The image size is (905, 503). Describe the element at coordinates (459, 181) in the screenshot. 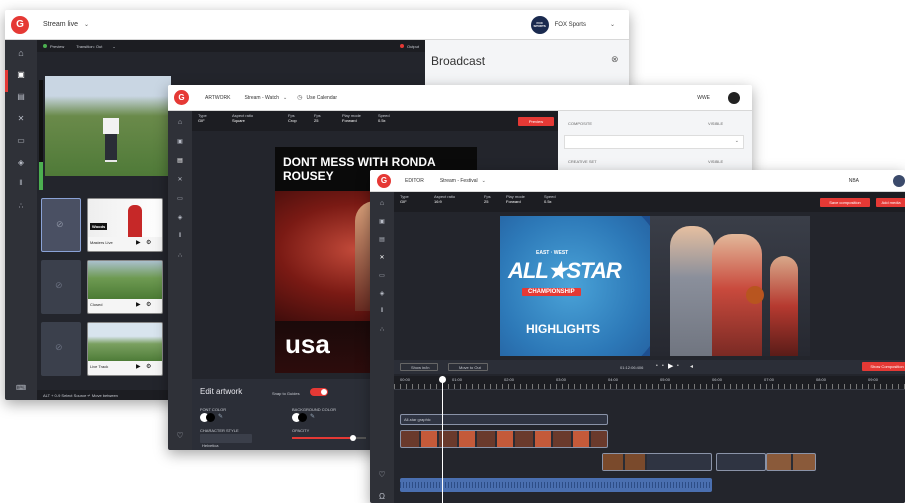

I see `tab-stream: Stream - Festival` at that location.